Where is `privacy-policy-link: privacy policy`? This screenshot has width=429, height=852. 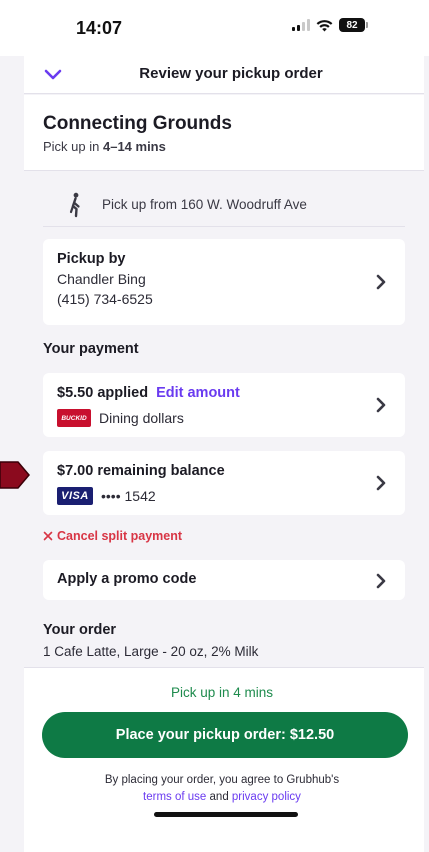
privacy-policy-link: privacy policy is located at coordinates (266, 797).